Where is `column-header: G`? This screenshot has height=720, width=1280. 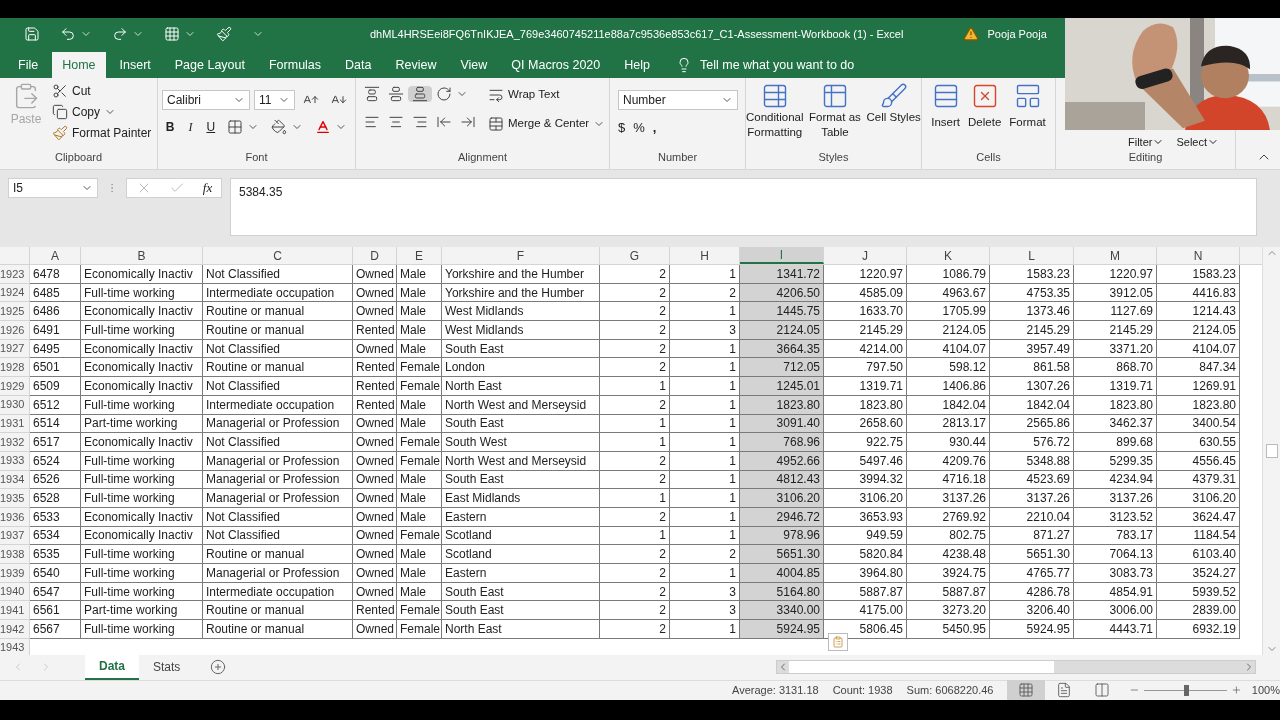
column-header: G is located at coordinates (635, 255).